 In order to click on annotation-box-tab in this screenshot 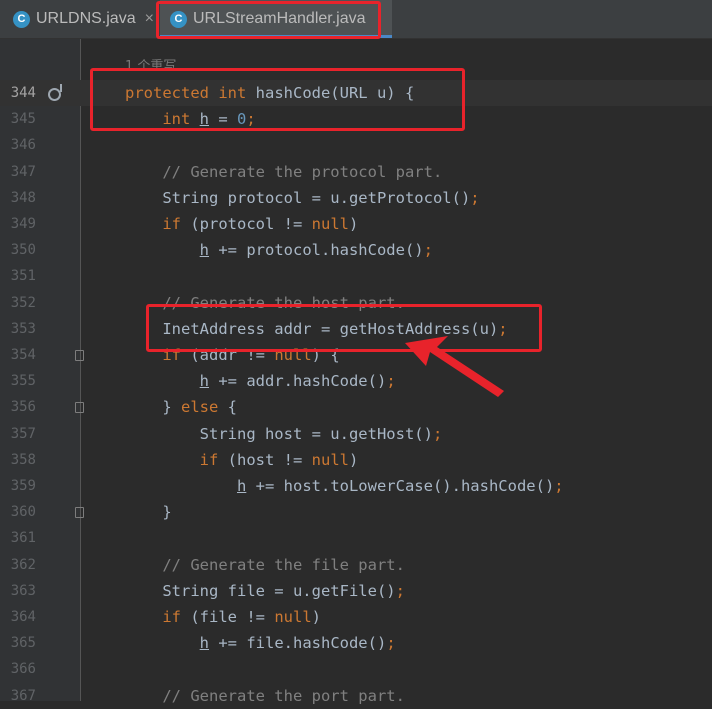, I will do `click(268, 20)`.